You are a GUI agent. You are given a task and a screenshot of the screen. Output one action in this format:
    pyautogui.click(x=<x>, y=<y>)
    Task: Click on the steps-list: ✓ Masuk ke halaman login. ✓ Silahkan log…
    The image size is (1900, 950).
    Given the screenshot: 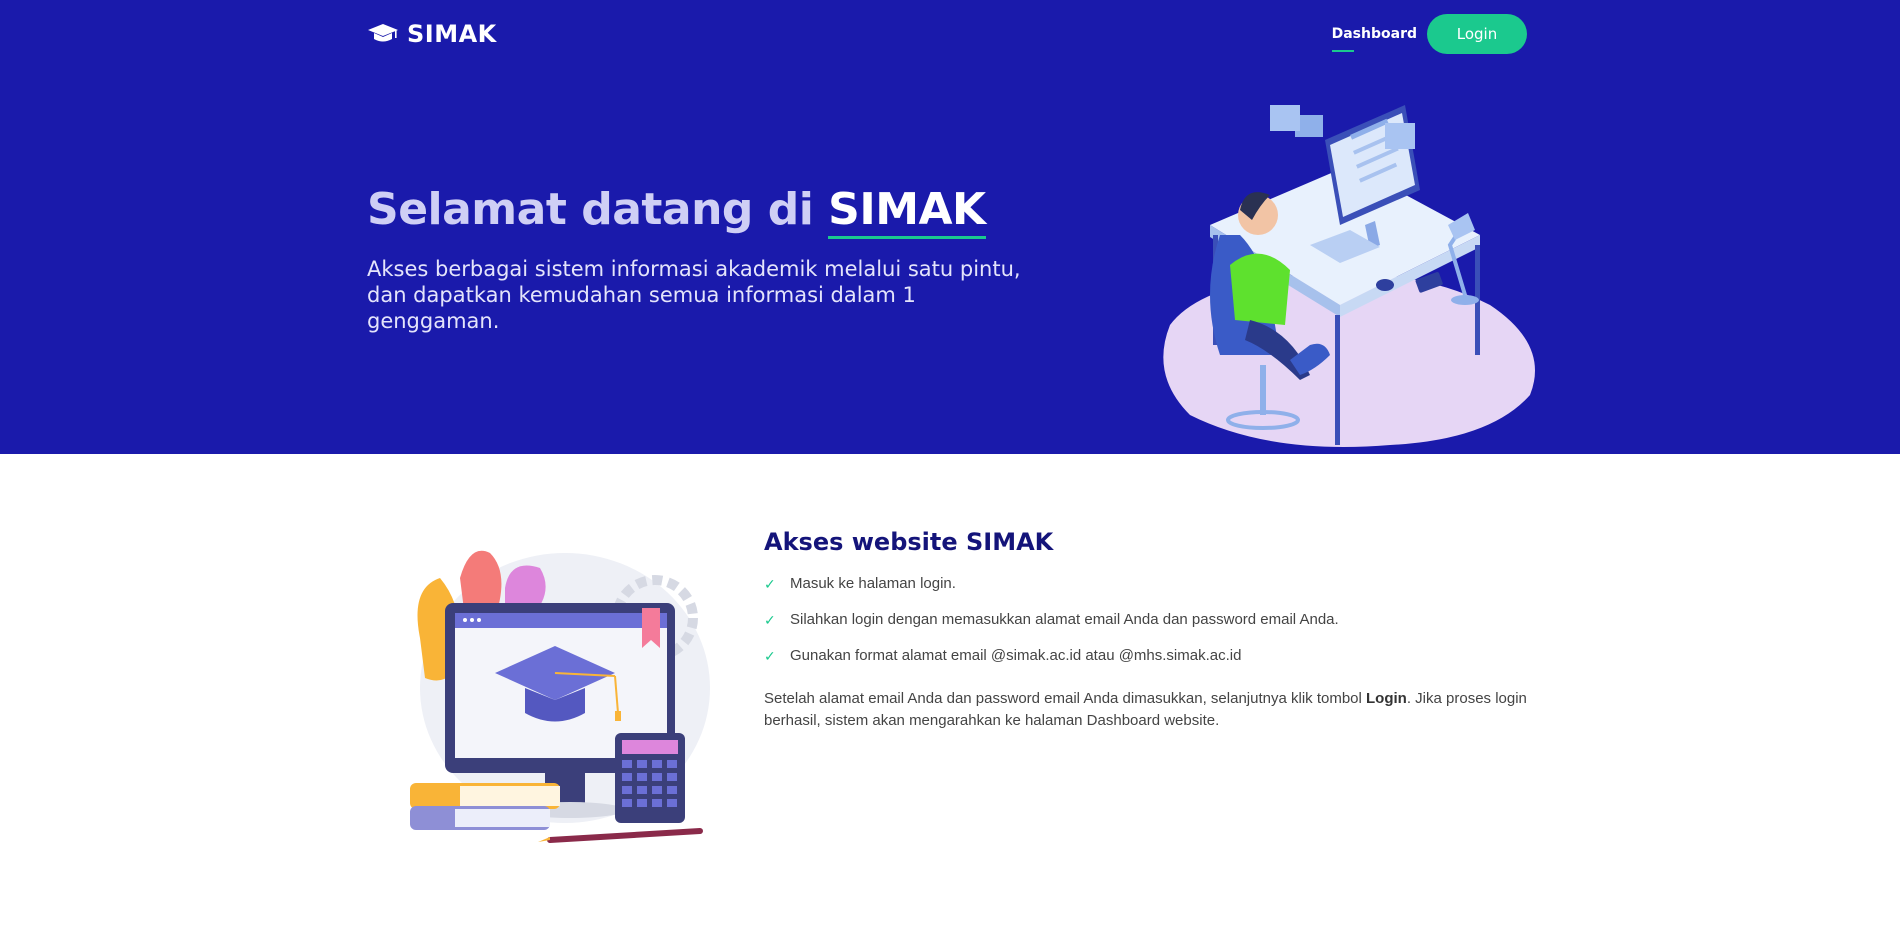 What is the action you would take?
    pyautogui.click(x=1149, y=620)
    